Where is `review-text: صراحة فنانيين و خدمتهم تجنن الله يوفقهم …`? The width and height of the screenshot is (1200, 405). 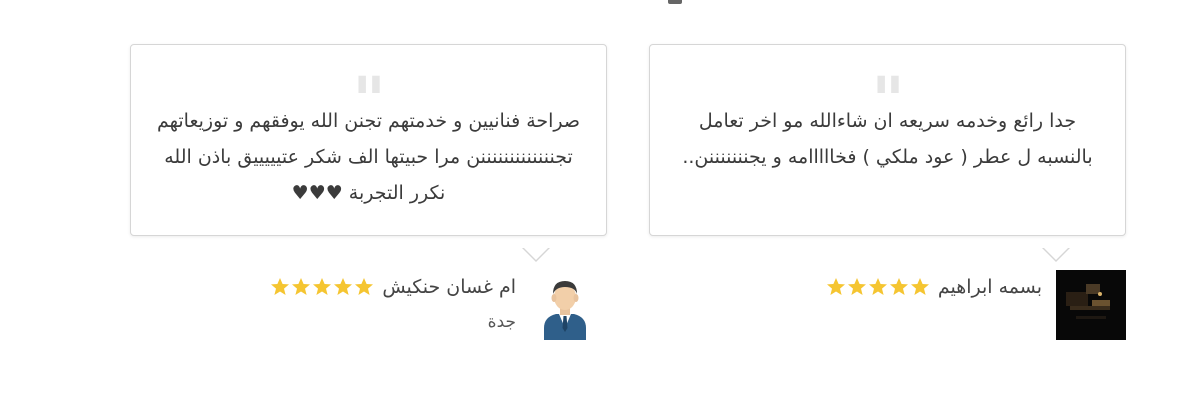 review-text: صراحة فنانيين و خدمتهم تجنن الله يوفقهم … is located at coordinates (368, 157).